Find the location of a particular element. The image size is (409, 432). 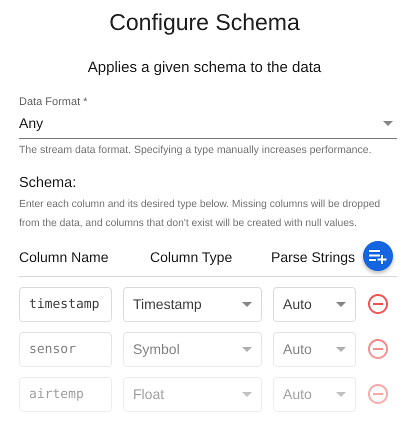

section-description: Enter each column and its desired type below. Missing columns will be dropped from the data, and columns that don't exist will be created with null values. is located at coordinates (200, 214).